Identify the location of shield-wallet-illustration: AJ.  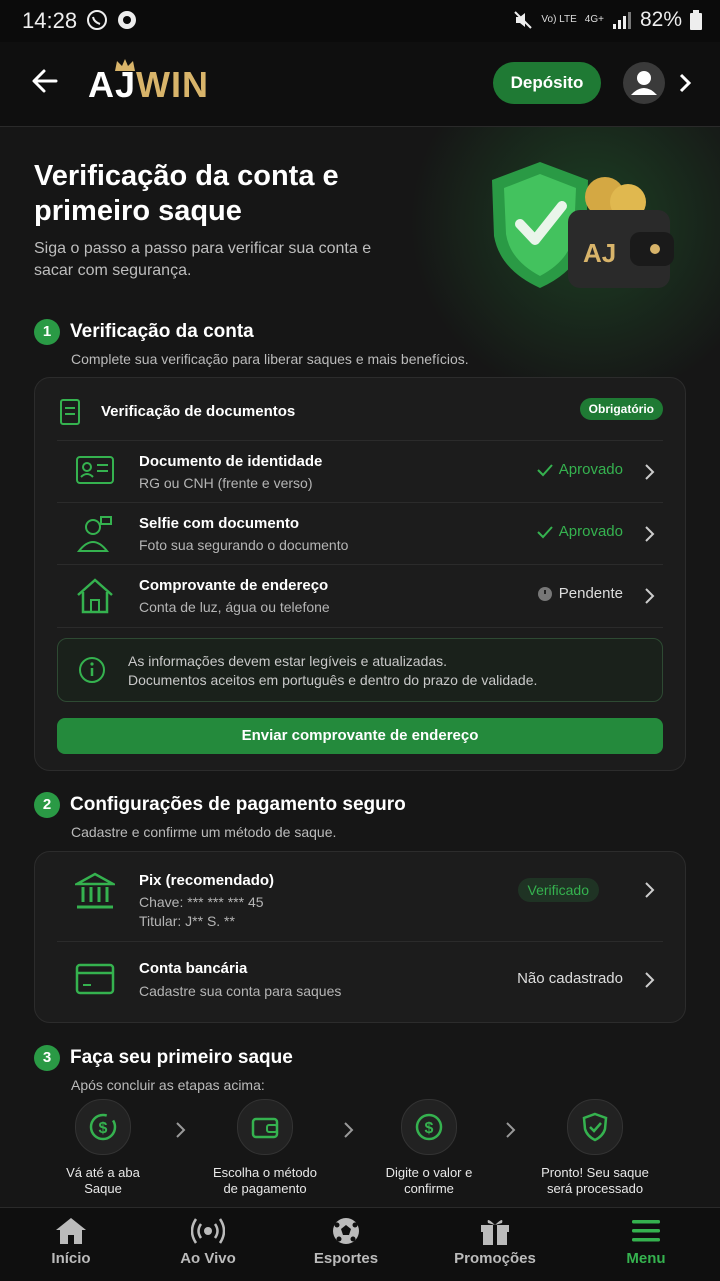
(583, 225).